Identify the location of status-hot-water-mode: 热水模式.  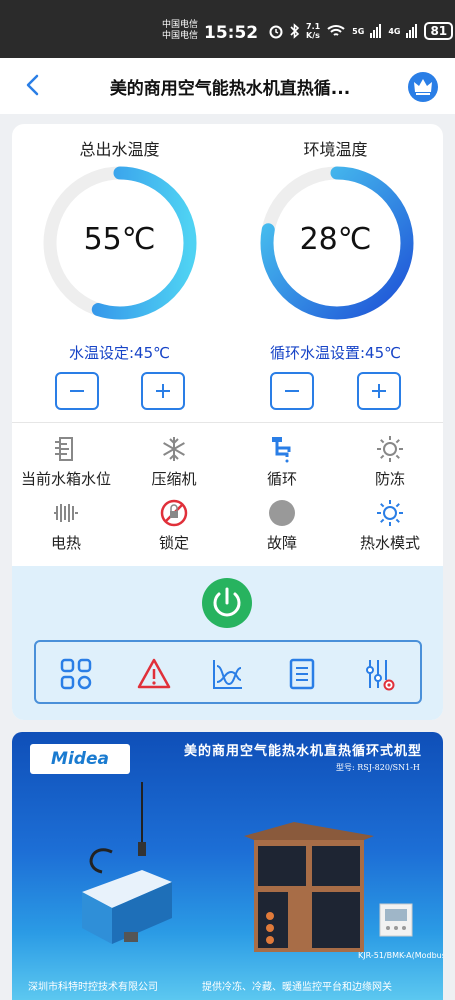
(389, 525).